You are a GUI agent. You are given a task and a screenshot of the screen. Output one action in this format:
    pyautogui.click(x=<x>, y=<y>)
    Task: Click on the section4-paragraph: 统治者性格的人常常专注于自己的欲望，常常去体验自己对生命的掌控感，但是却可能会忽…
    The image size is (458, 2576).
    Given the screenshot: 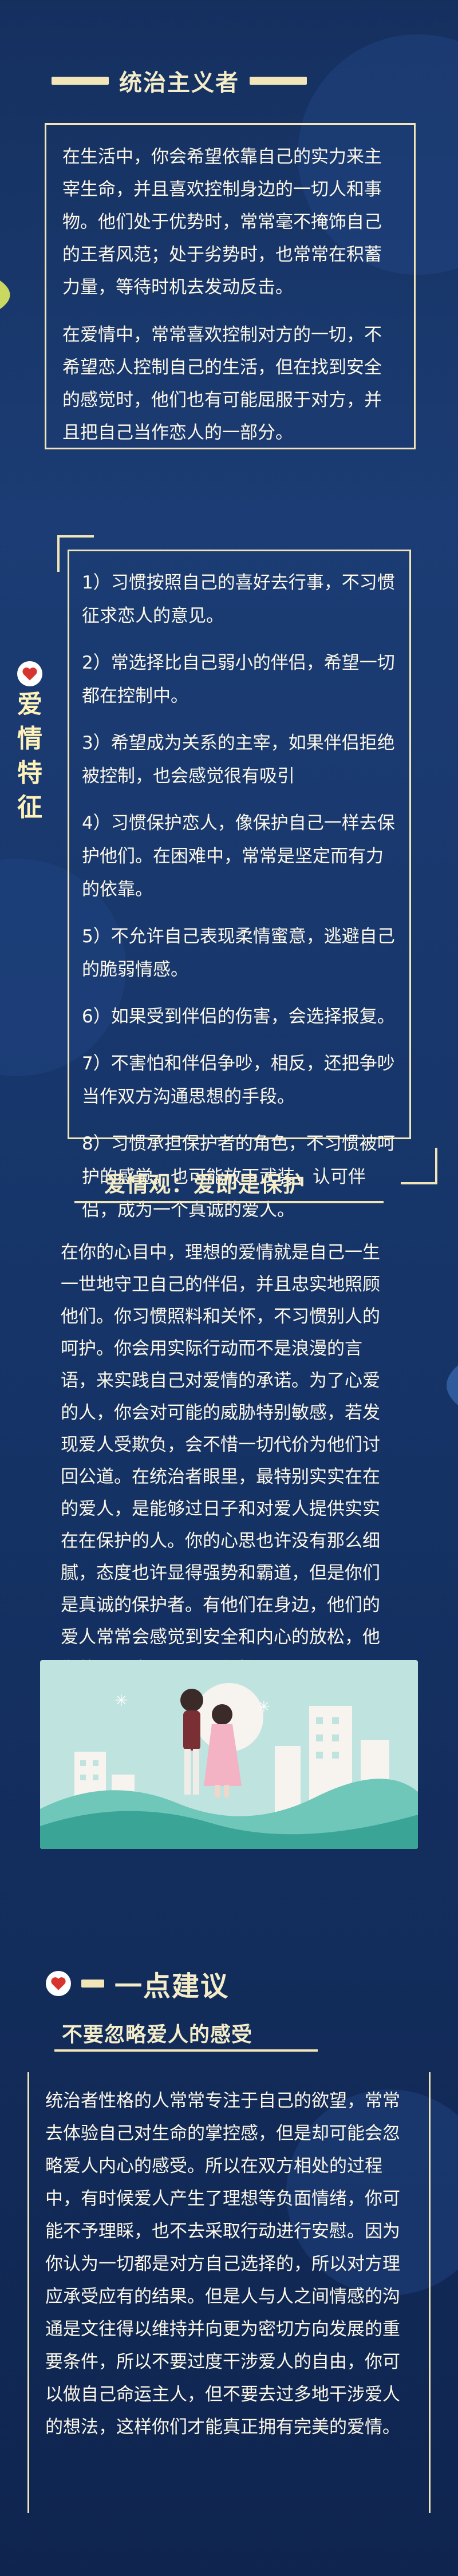 What is the action you would take?
    pyautogui.click(x=223, y=2264)
    